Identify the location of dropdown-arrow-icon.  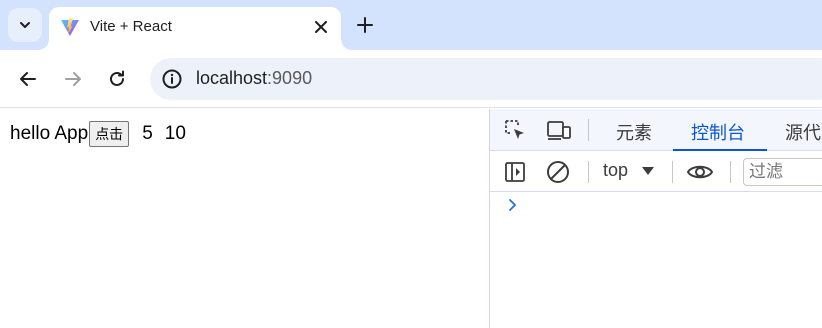
(648, 170).